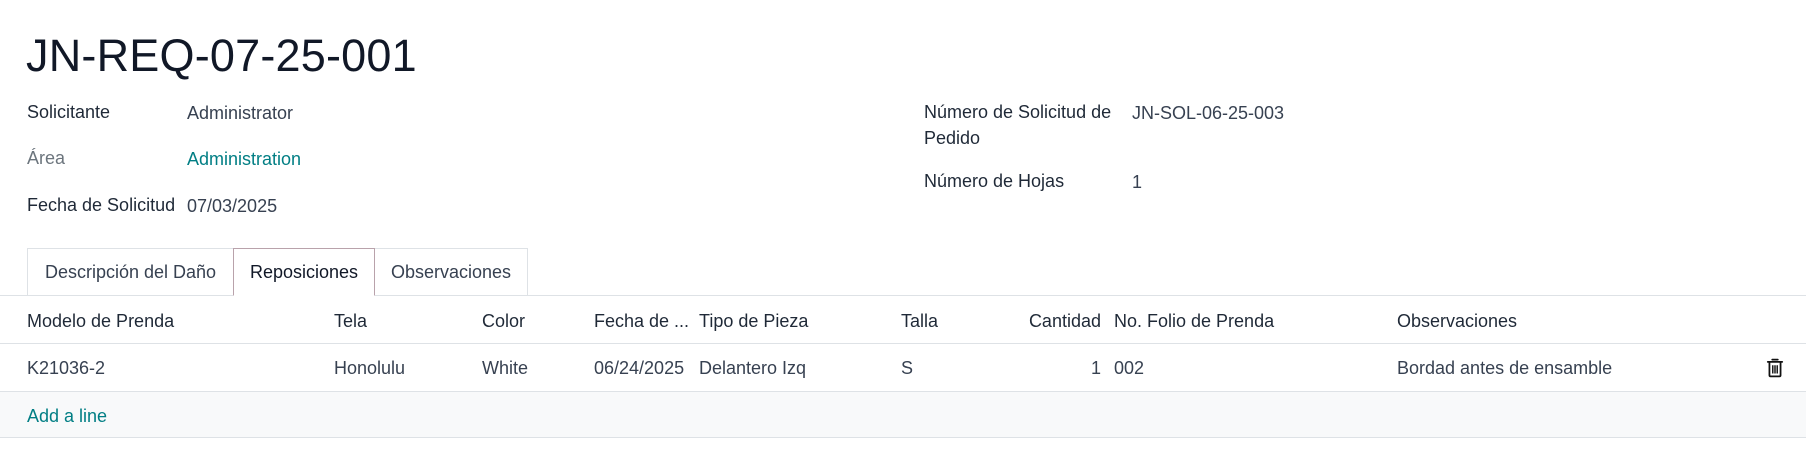 This screenshot has width=1806, height=458. I want to click on cell-cantidad: 1, so click(1096, 368).